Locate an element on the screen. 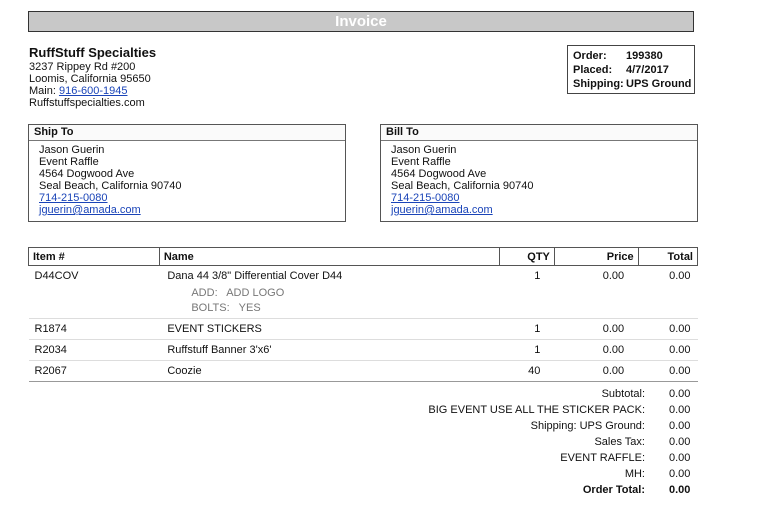 The width and height of the screenshot is (761, 506). ship-to-city: Seal Beach, California 90740 is located at coordinates (110, 186).